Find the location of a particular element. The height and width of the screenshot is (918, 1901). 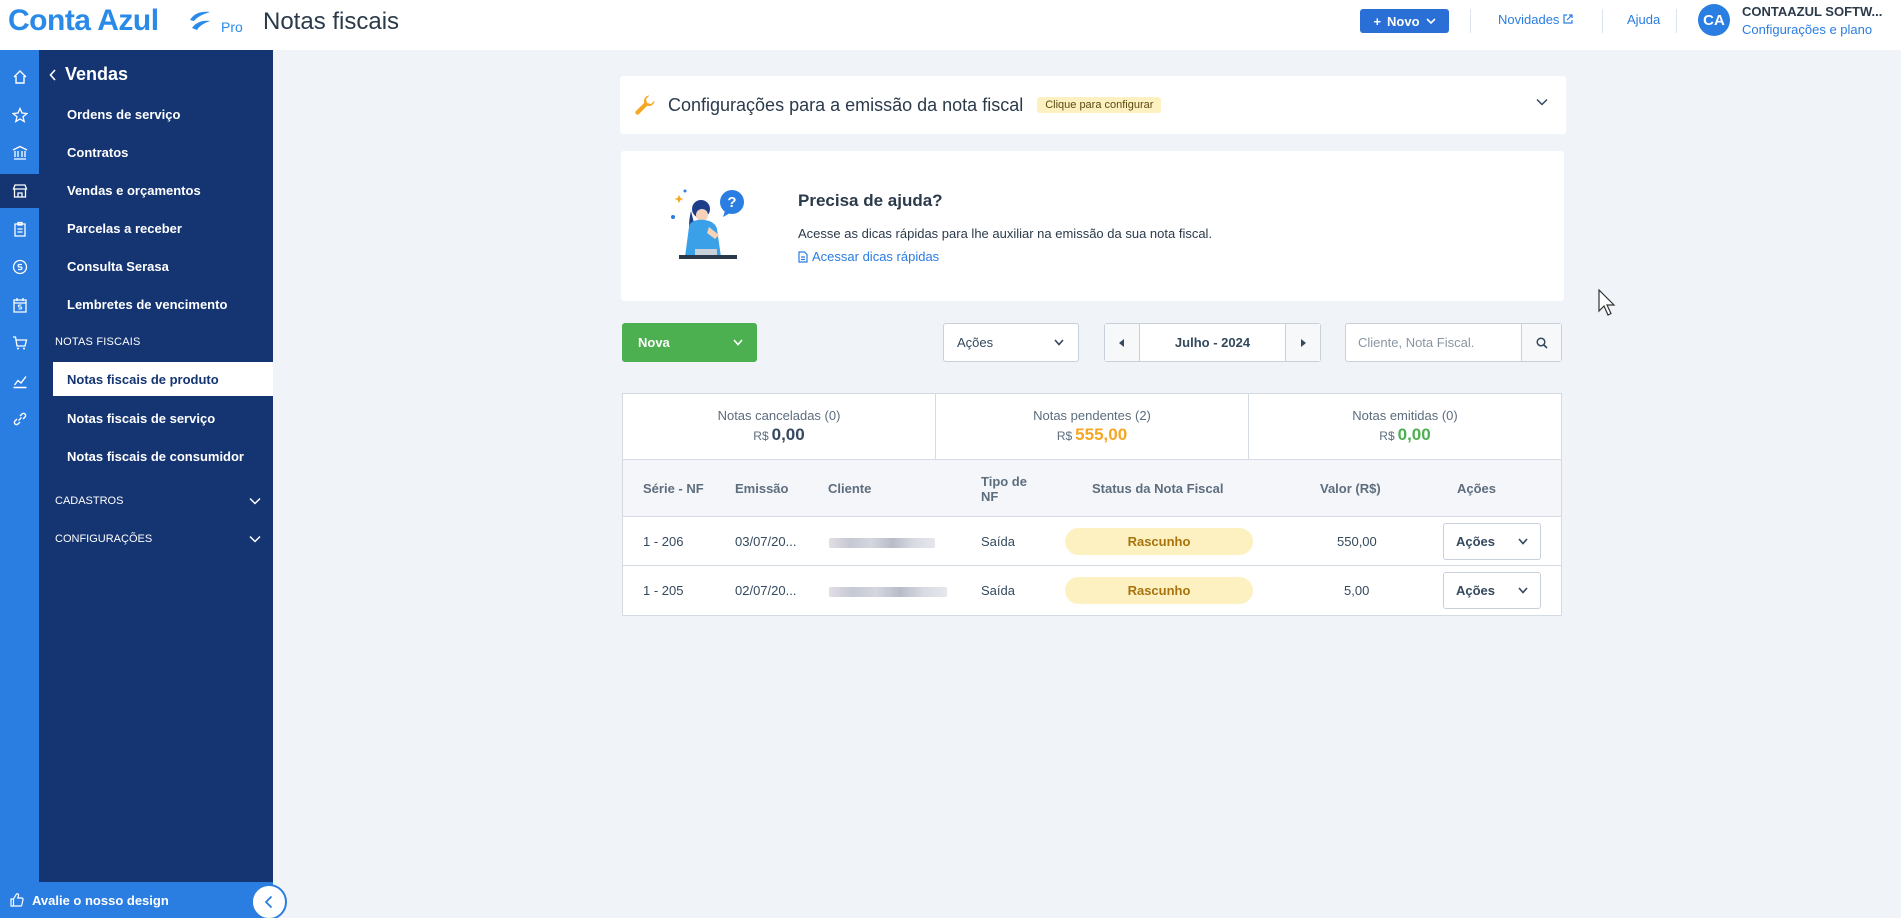

sidebar-section-cadastros: CADASTROS is located at coordinates (158, 501).